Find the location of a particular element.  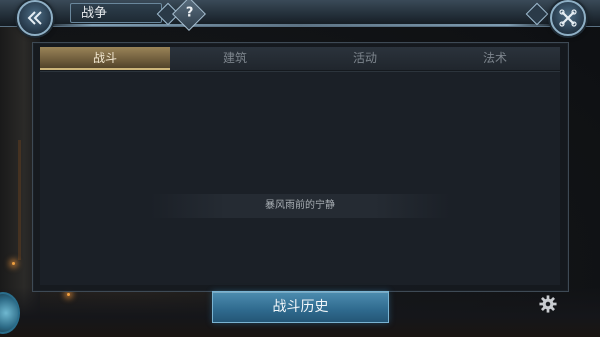

page-title: 战争 is located at coordinates (116, 13).